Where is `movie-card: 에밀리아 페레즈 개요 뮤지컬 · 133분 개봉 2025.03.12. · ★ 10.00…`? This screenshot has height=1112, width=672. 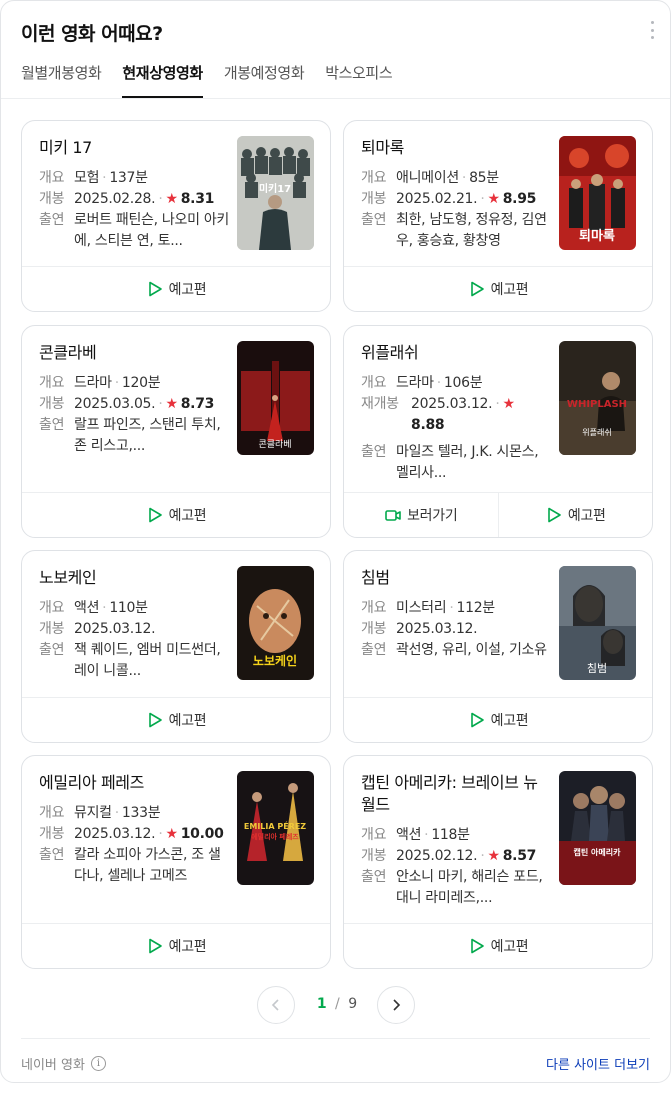 movie-card: 에밀리아 페레즈 개요 뮤지컬 · 133분 개봉 2025.03.12. · ★ 10.00… is located at coordinates (176, 862).